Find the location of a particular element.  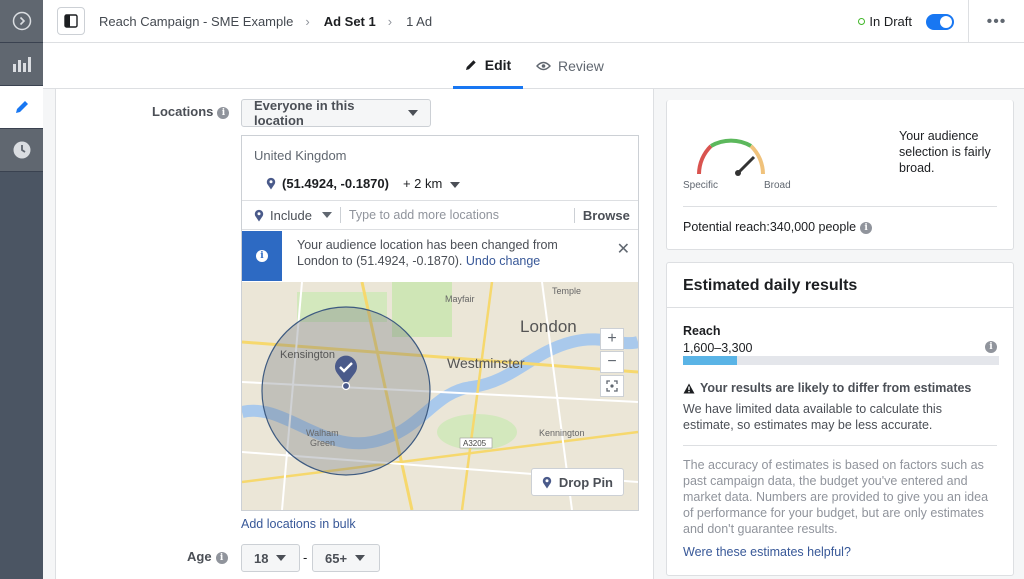

audience-description: Your audience selection is fairly broad. is located at coordinates (945, 152).